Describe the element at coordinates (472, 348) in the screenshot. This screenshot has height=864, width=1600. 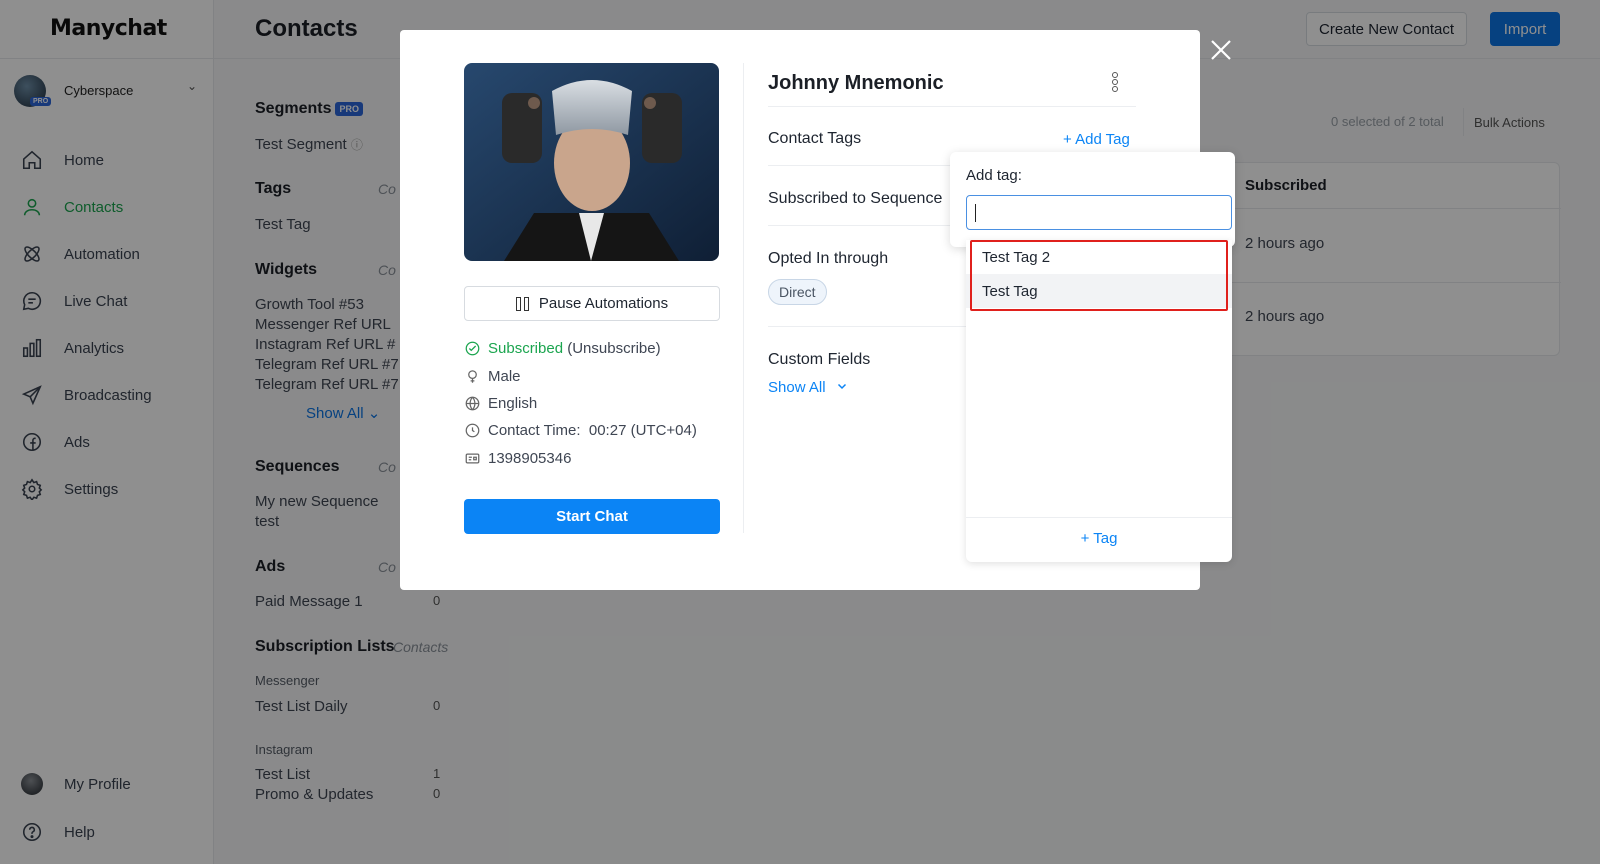
I see `check-circle-icon` at that location.